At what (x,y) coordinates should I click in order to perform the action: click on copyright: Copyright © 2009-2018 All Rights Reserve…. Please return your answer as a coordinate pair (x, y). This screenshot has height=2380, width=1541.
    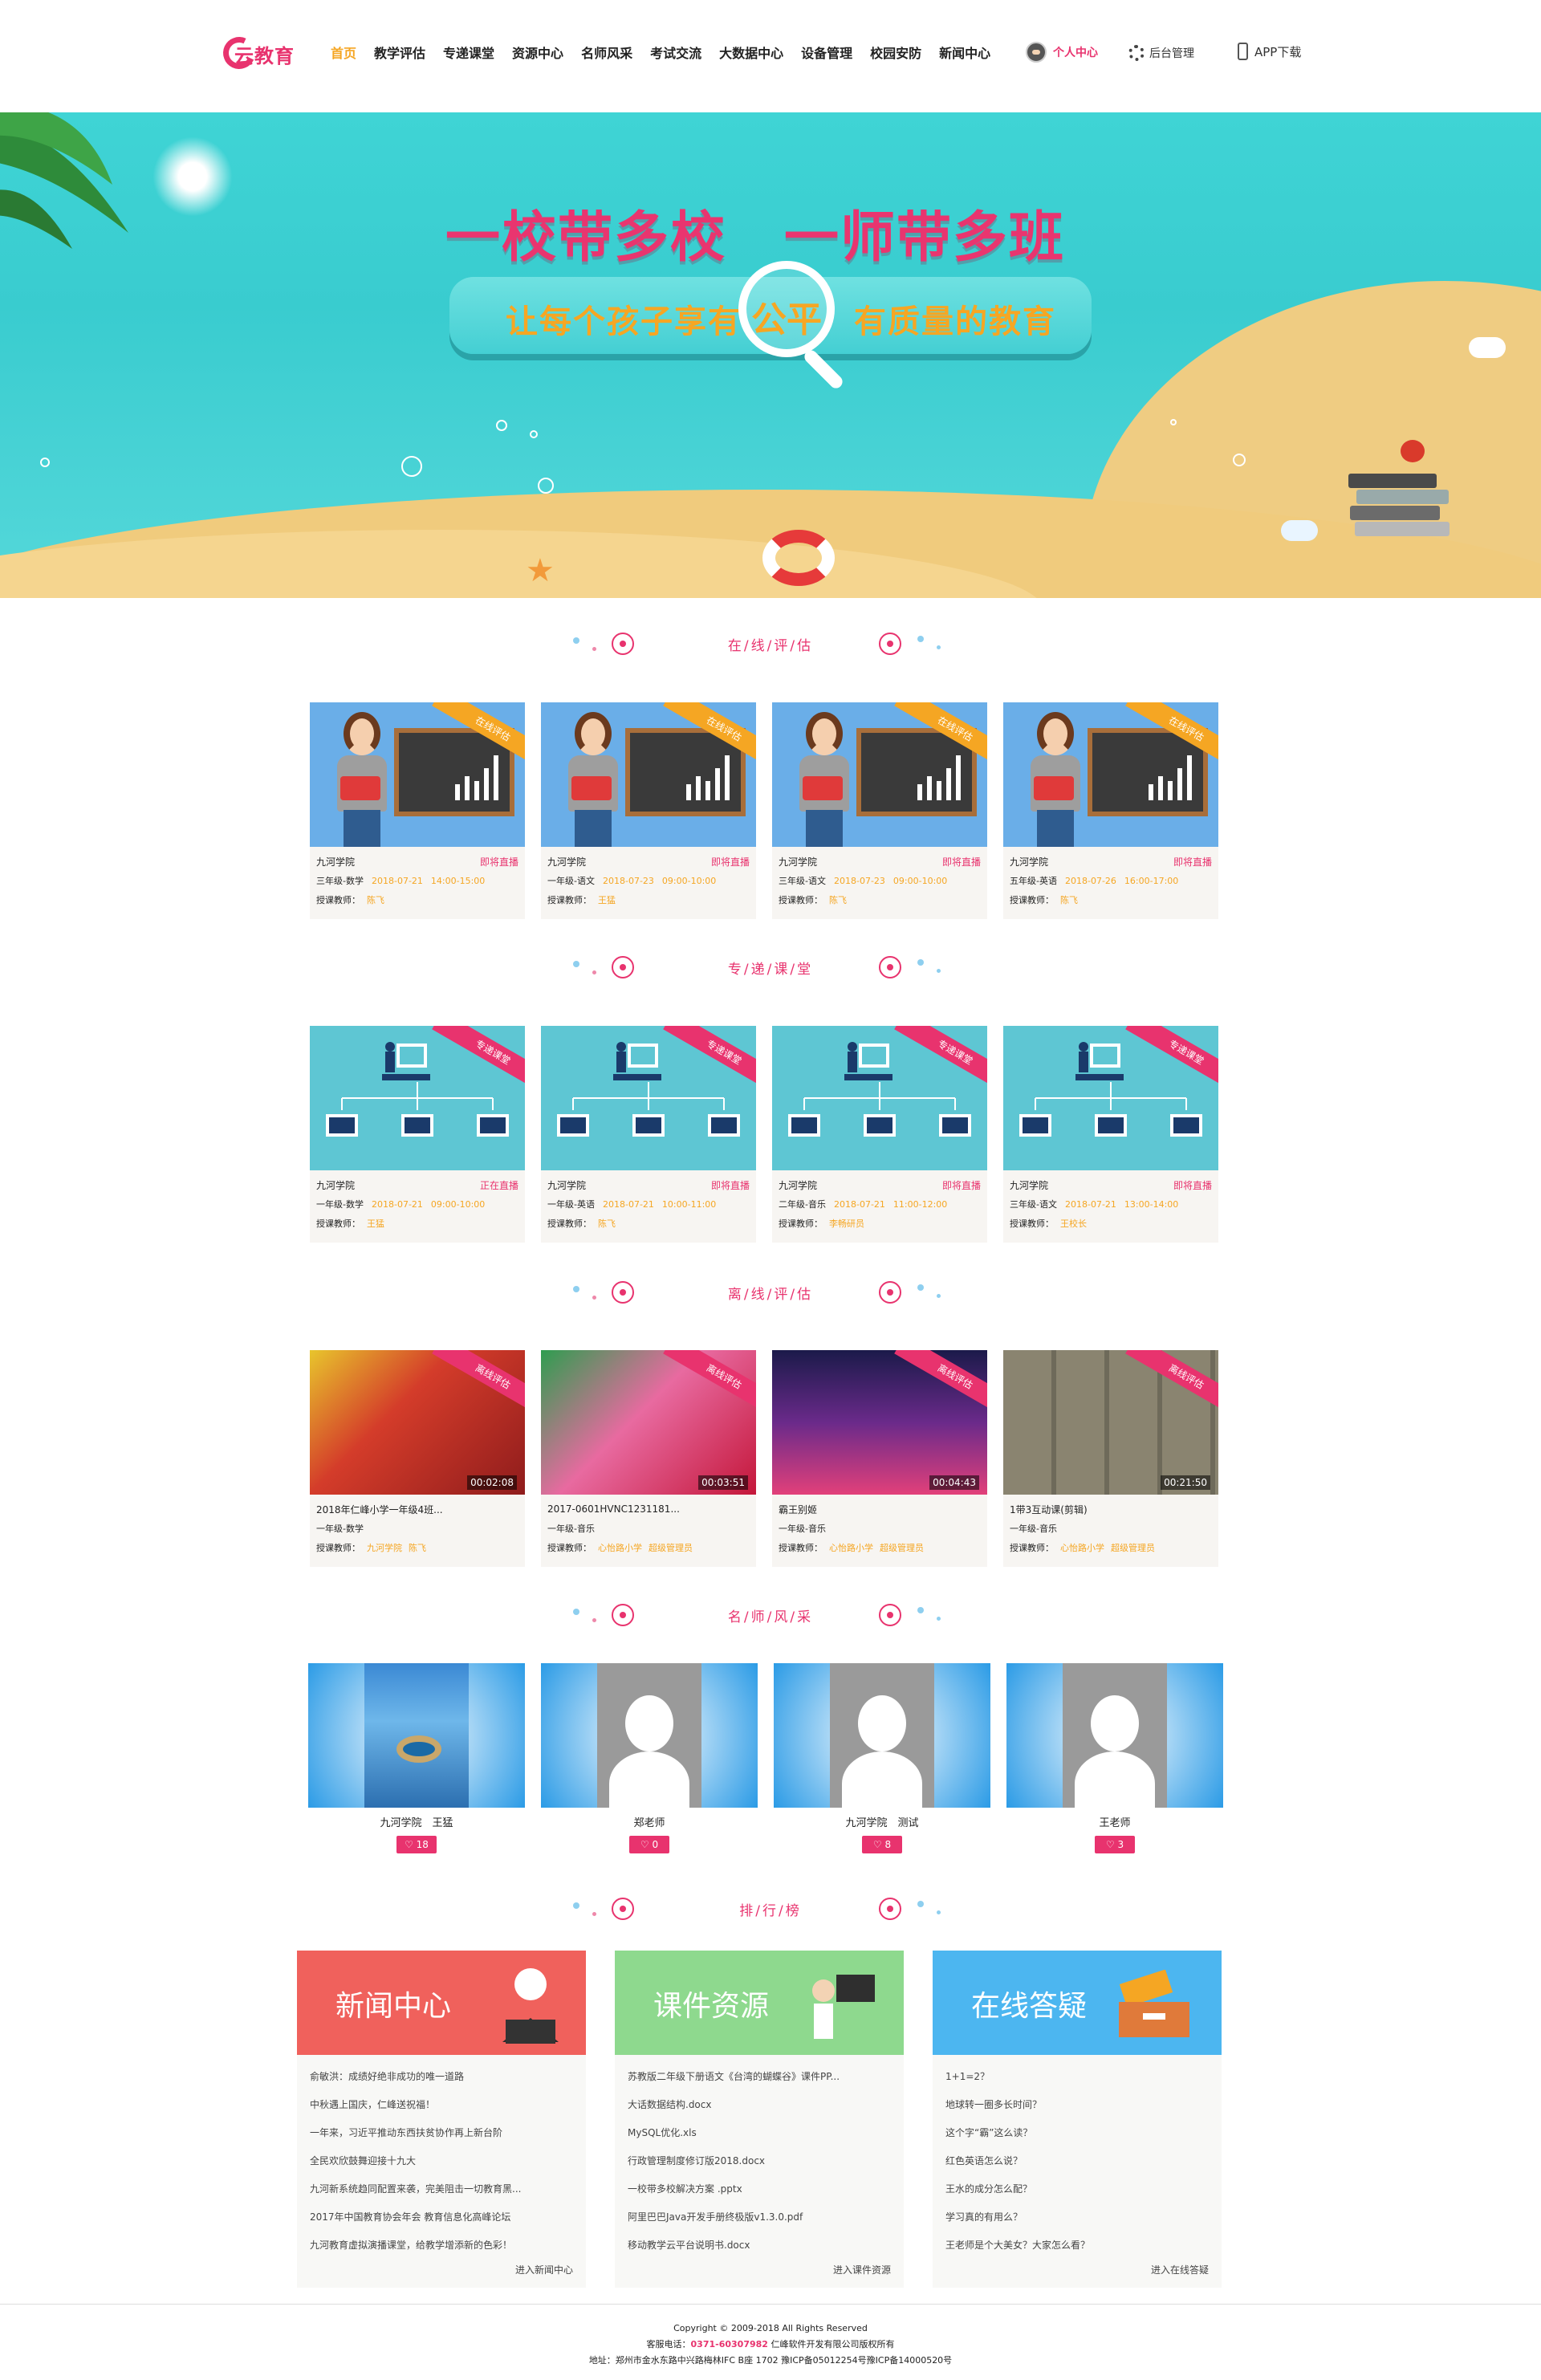
    Looking at the image, I should click on (770, 2328).